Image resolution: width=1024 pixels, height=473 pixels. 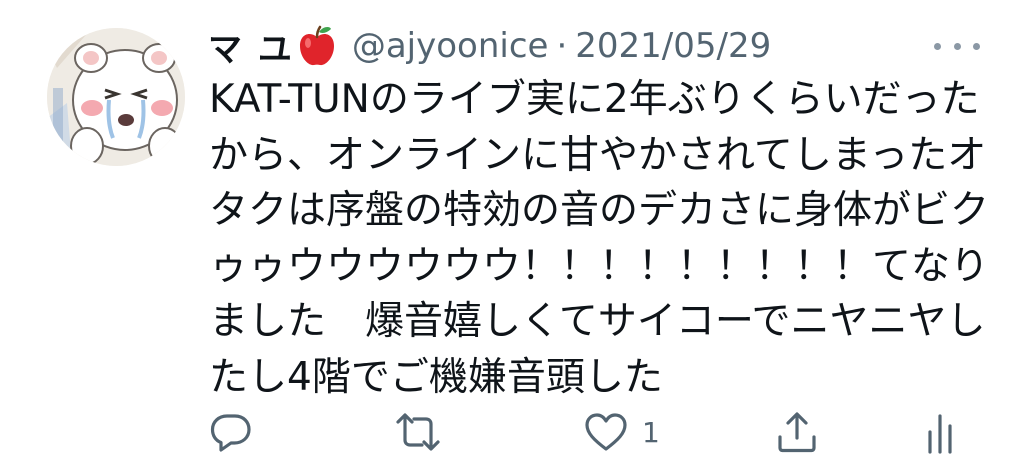 What do you see at coordinates (251, 46) in the screenshot?
I see `display-name: マ ユ` at bounding box center [251, 46].